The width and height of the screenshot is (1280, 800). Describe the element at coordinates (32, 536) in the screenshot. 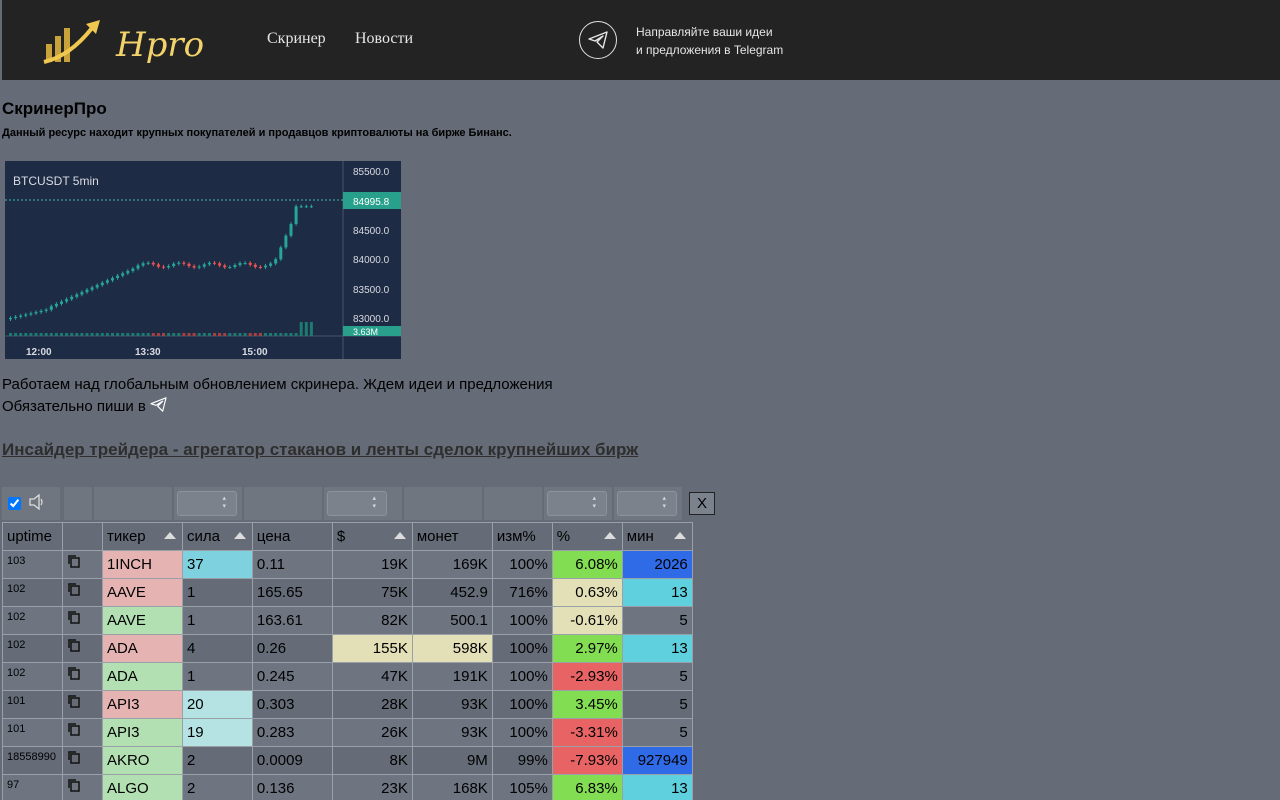

I see `col-uptime: uptime` at that location.